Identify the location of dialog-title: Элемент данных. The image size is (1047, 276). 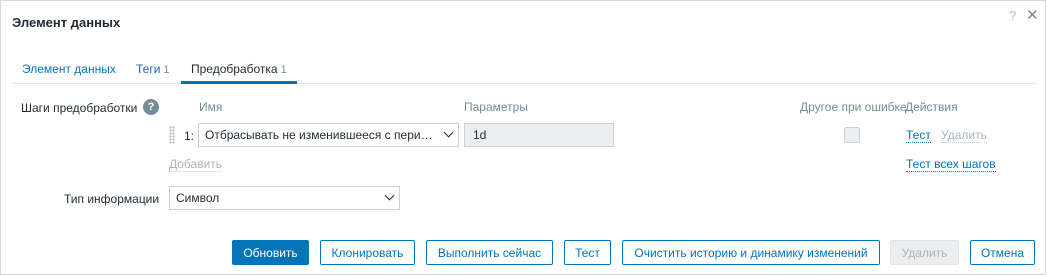
(66, 22).